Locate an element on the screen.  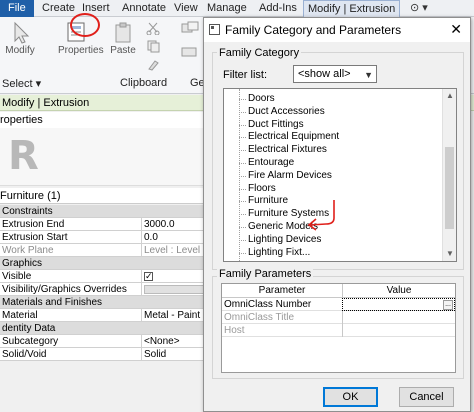
category-list-item: Floors is located at coordinates (262, 189).